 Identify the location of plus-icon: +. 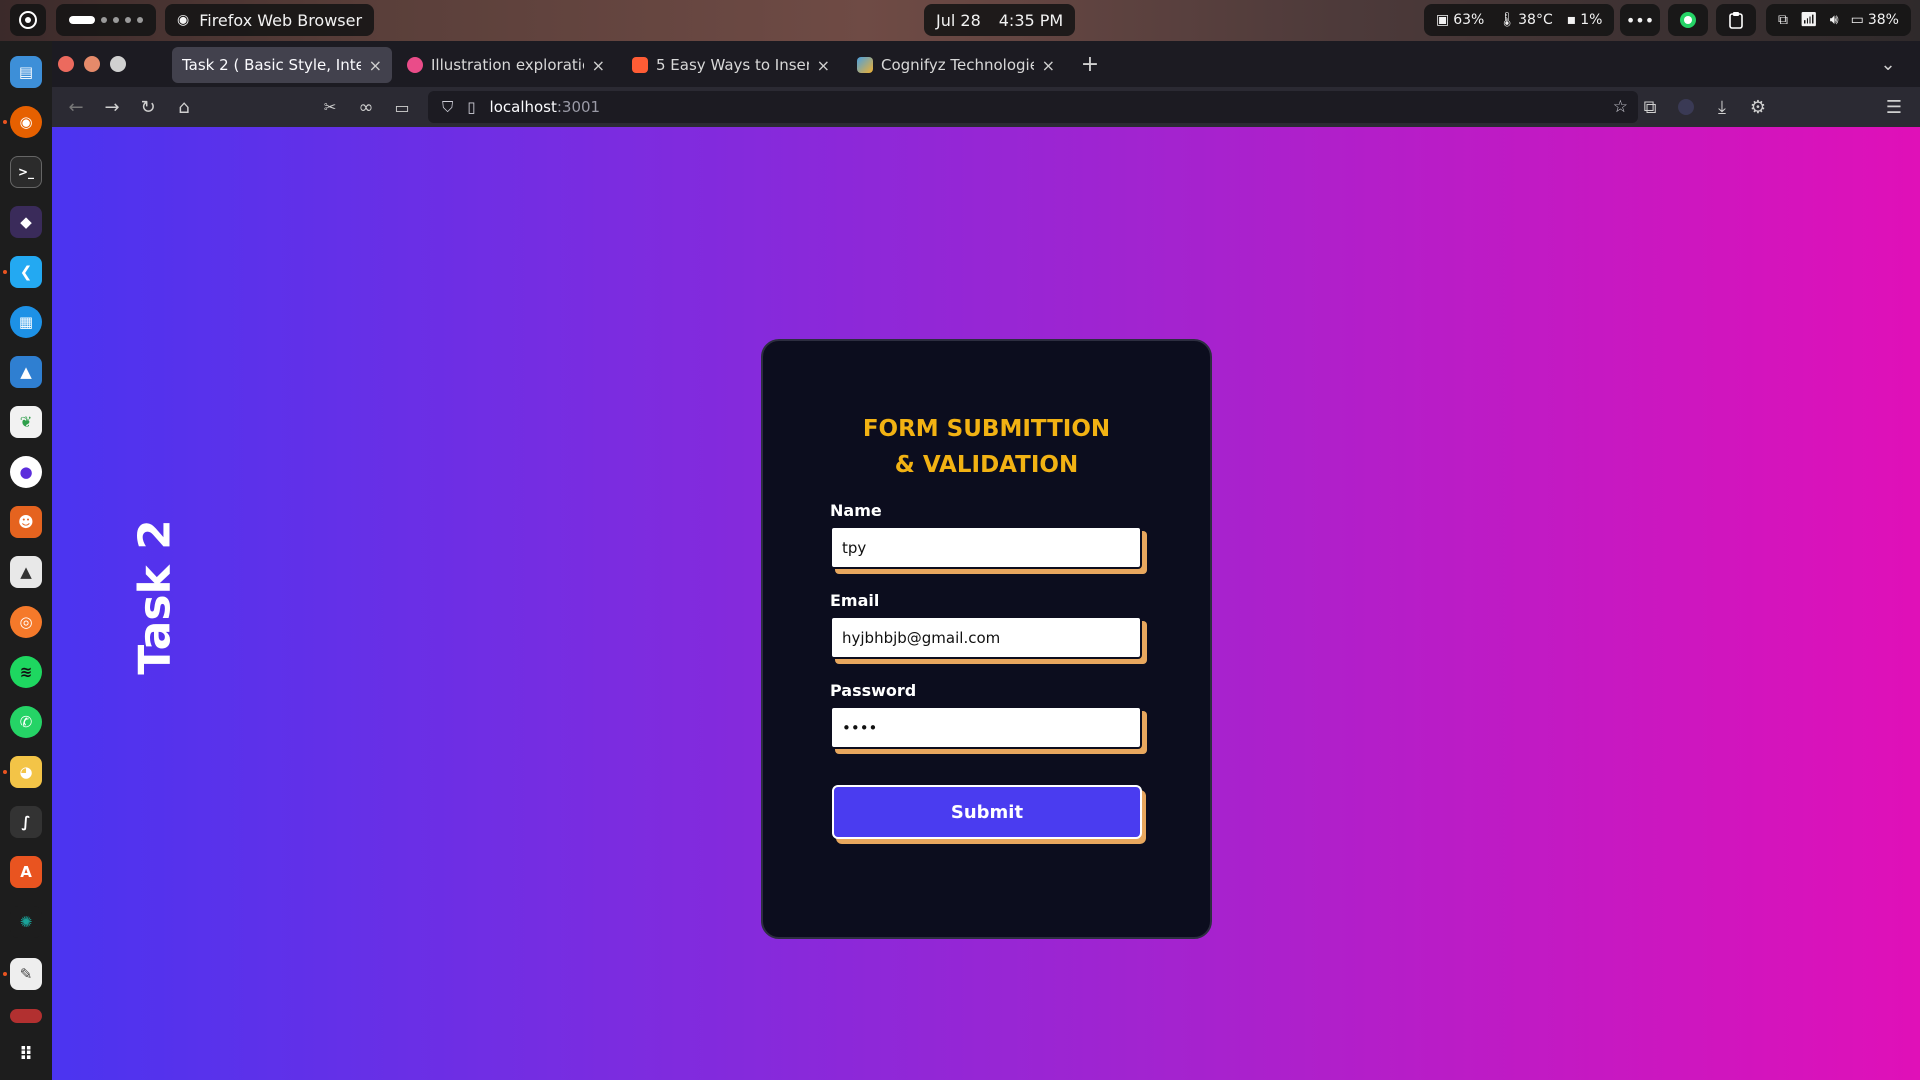
(1090, 64).